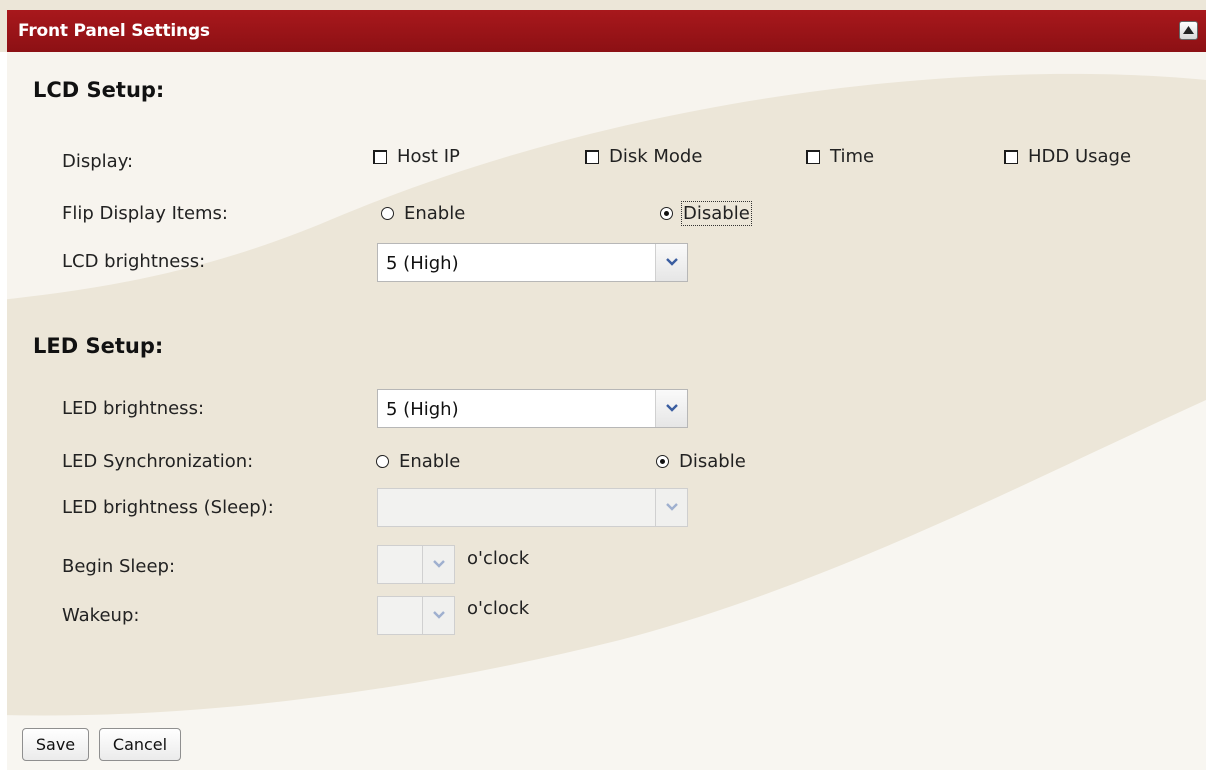 The height and width of the screenshot is (770, 1206). Describe the element at coordinates (98, 161) in the screenshot. I see `display-label: Display:` at that location.